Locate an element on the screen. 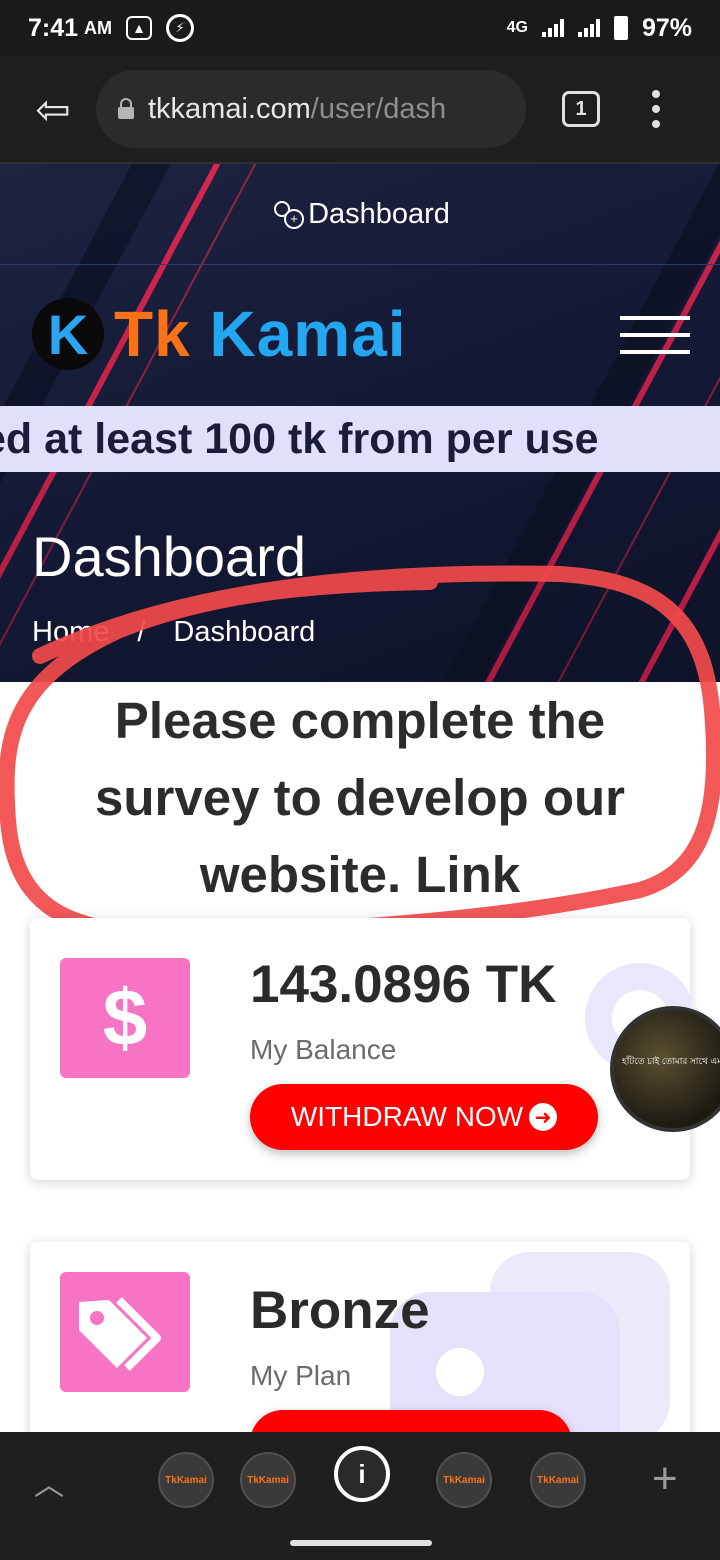 This screenshot has height=1560, width=720. browser-toolbar: ⇦ tkkamai.com/user/dash 1 is located at coordinates (360, 110).